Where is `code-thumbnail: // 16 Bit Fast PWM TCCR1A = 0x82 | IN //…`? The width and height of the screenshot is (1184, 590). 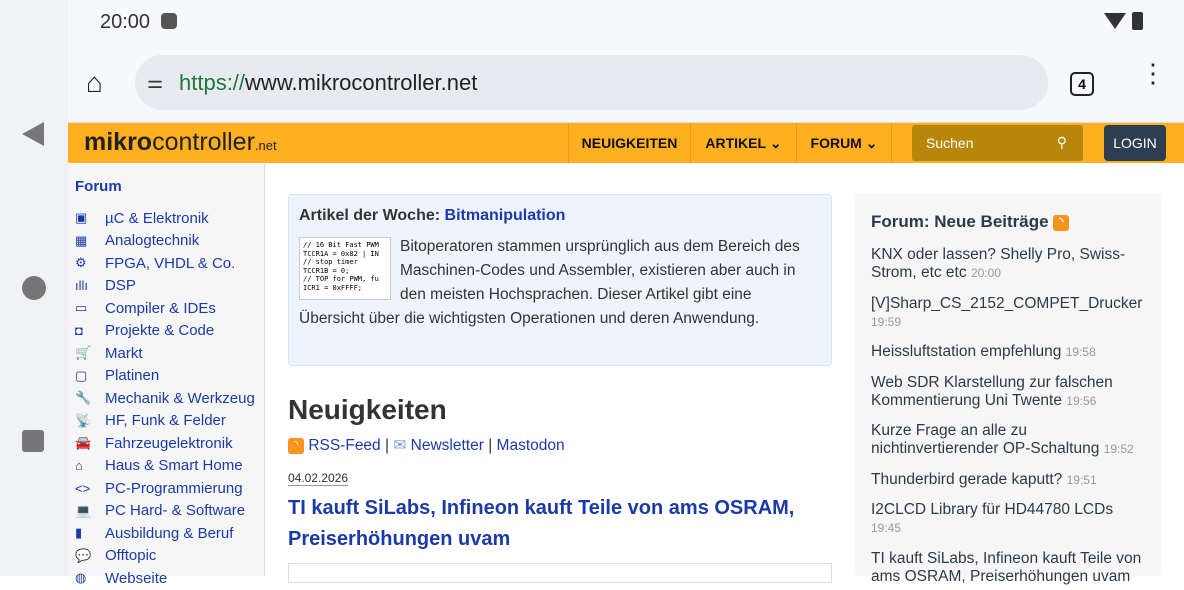 code-thumbnail: // 16 Bit Fast PWM TCCR1A = 0x82 | IN //… is located at coordinates (345, 268).